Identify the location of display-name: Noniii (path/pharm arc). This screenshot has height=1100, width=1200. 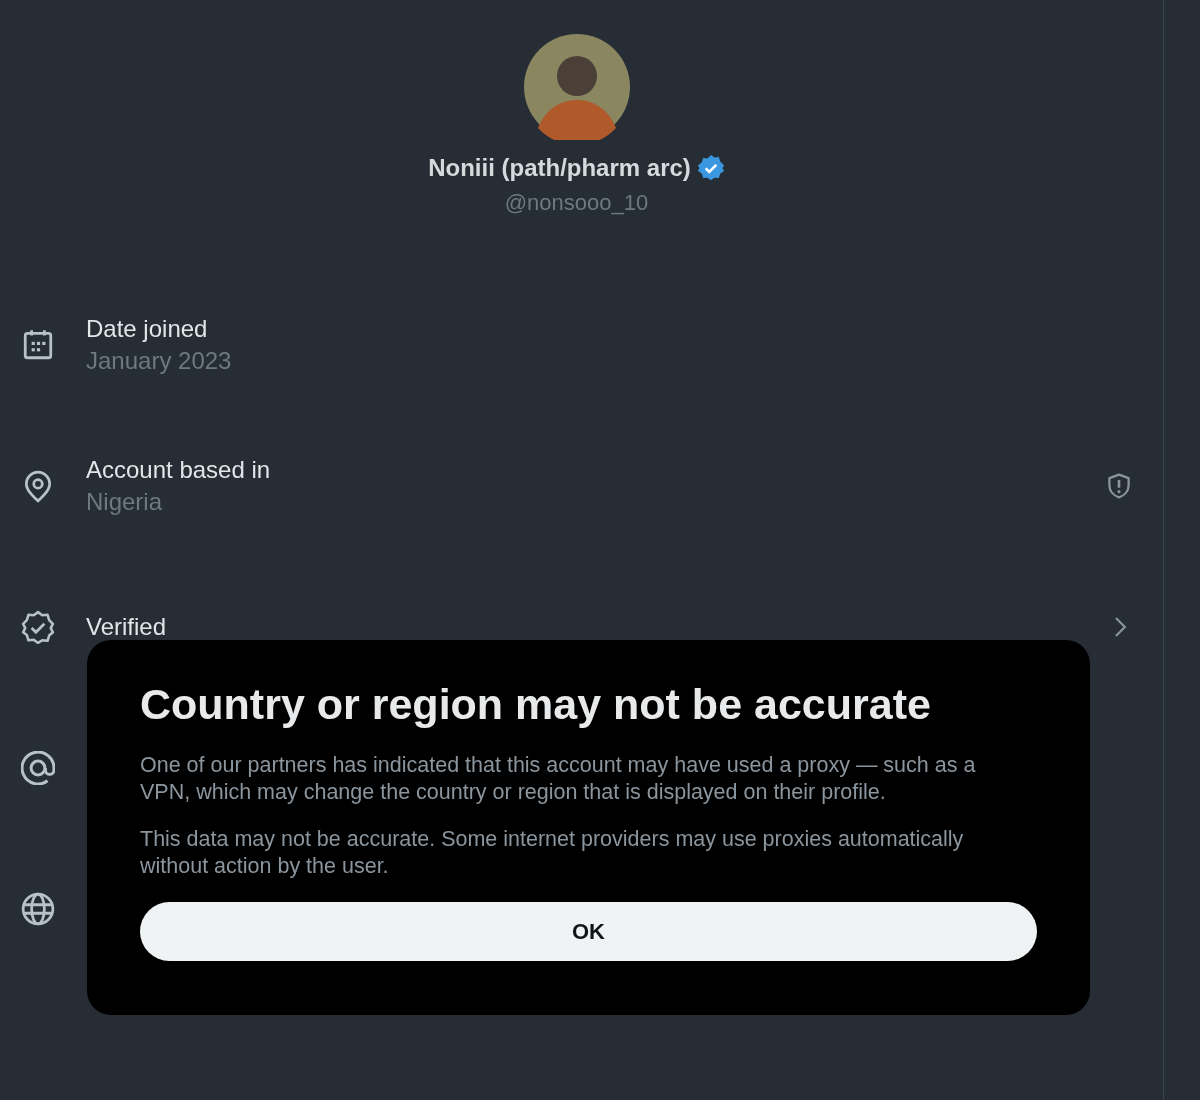
(559, 168).